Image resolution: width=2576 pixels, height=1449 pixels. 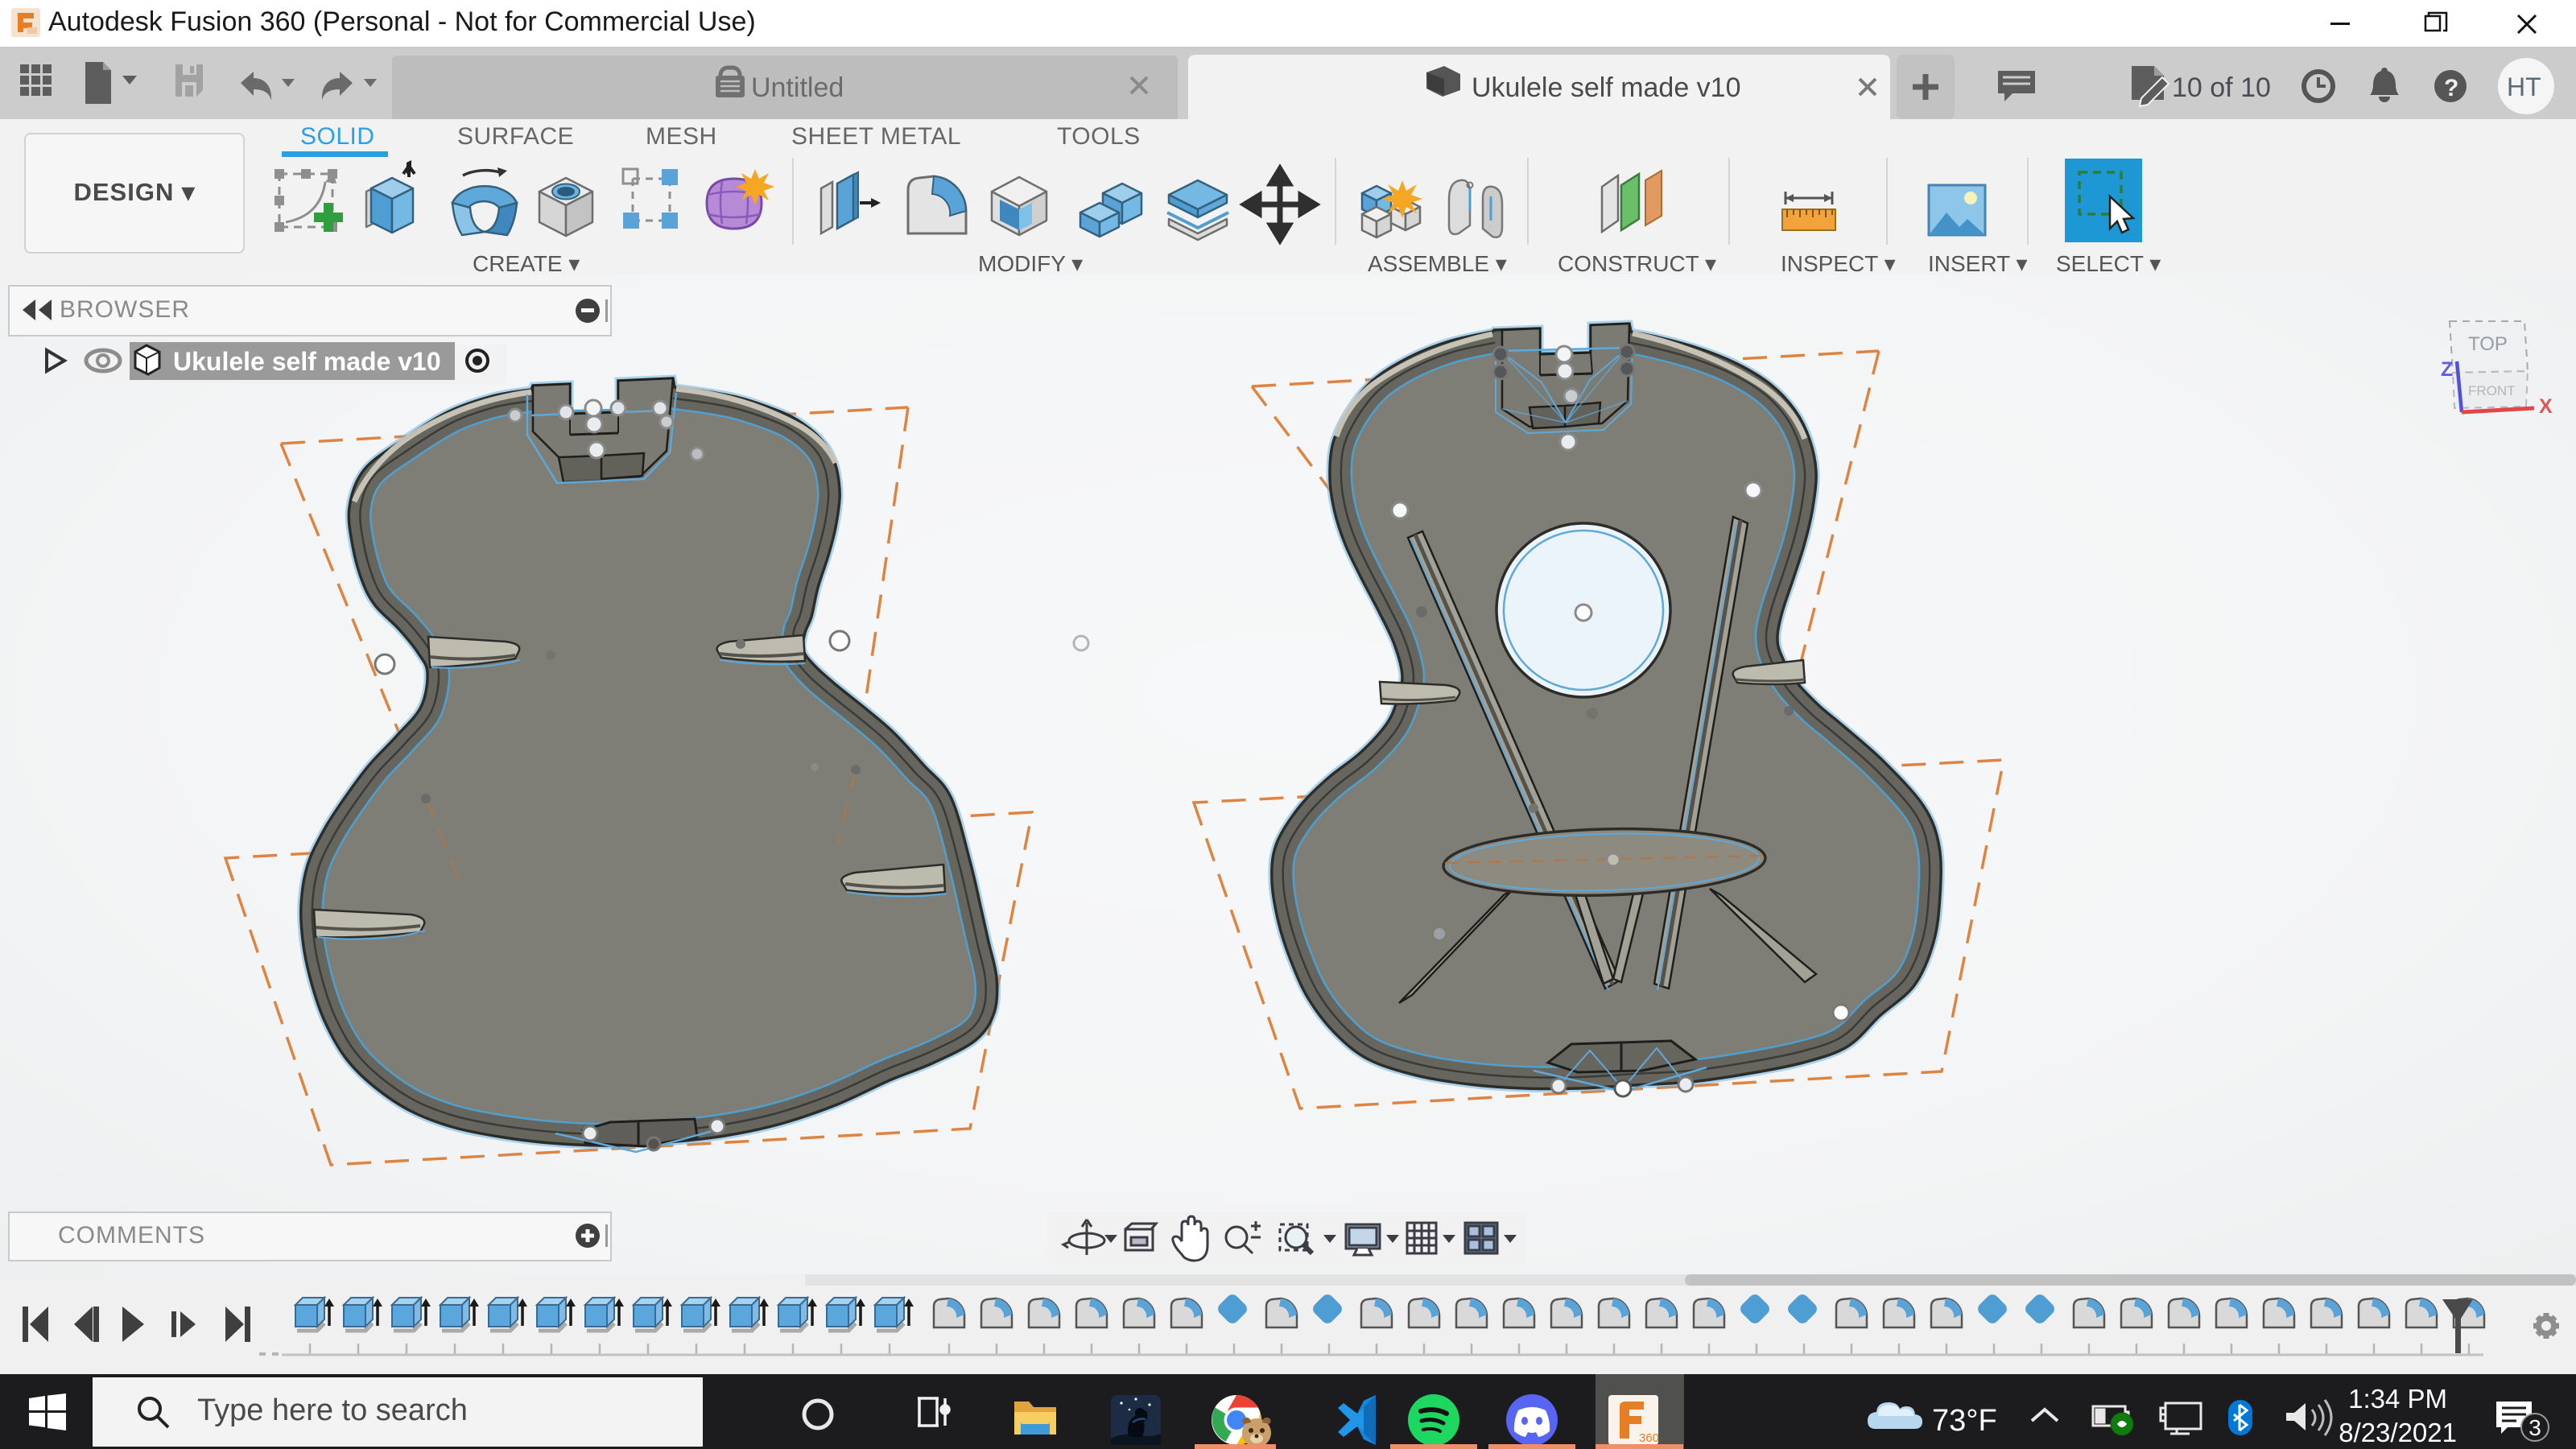 I want to click on svg-text: 360, so click(x=1649, y=1438).